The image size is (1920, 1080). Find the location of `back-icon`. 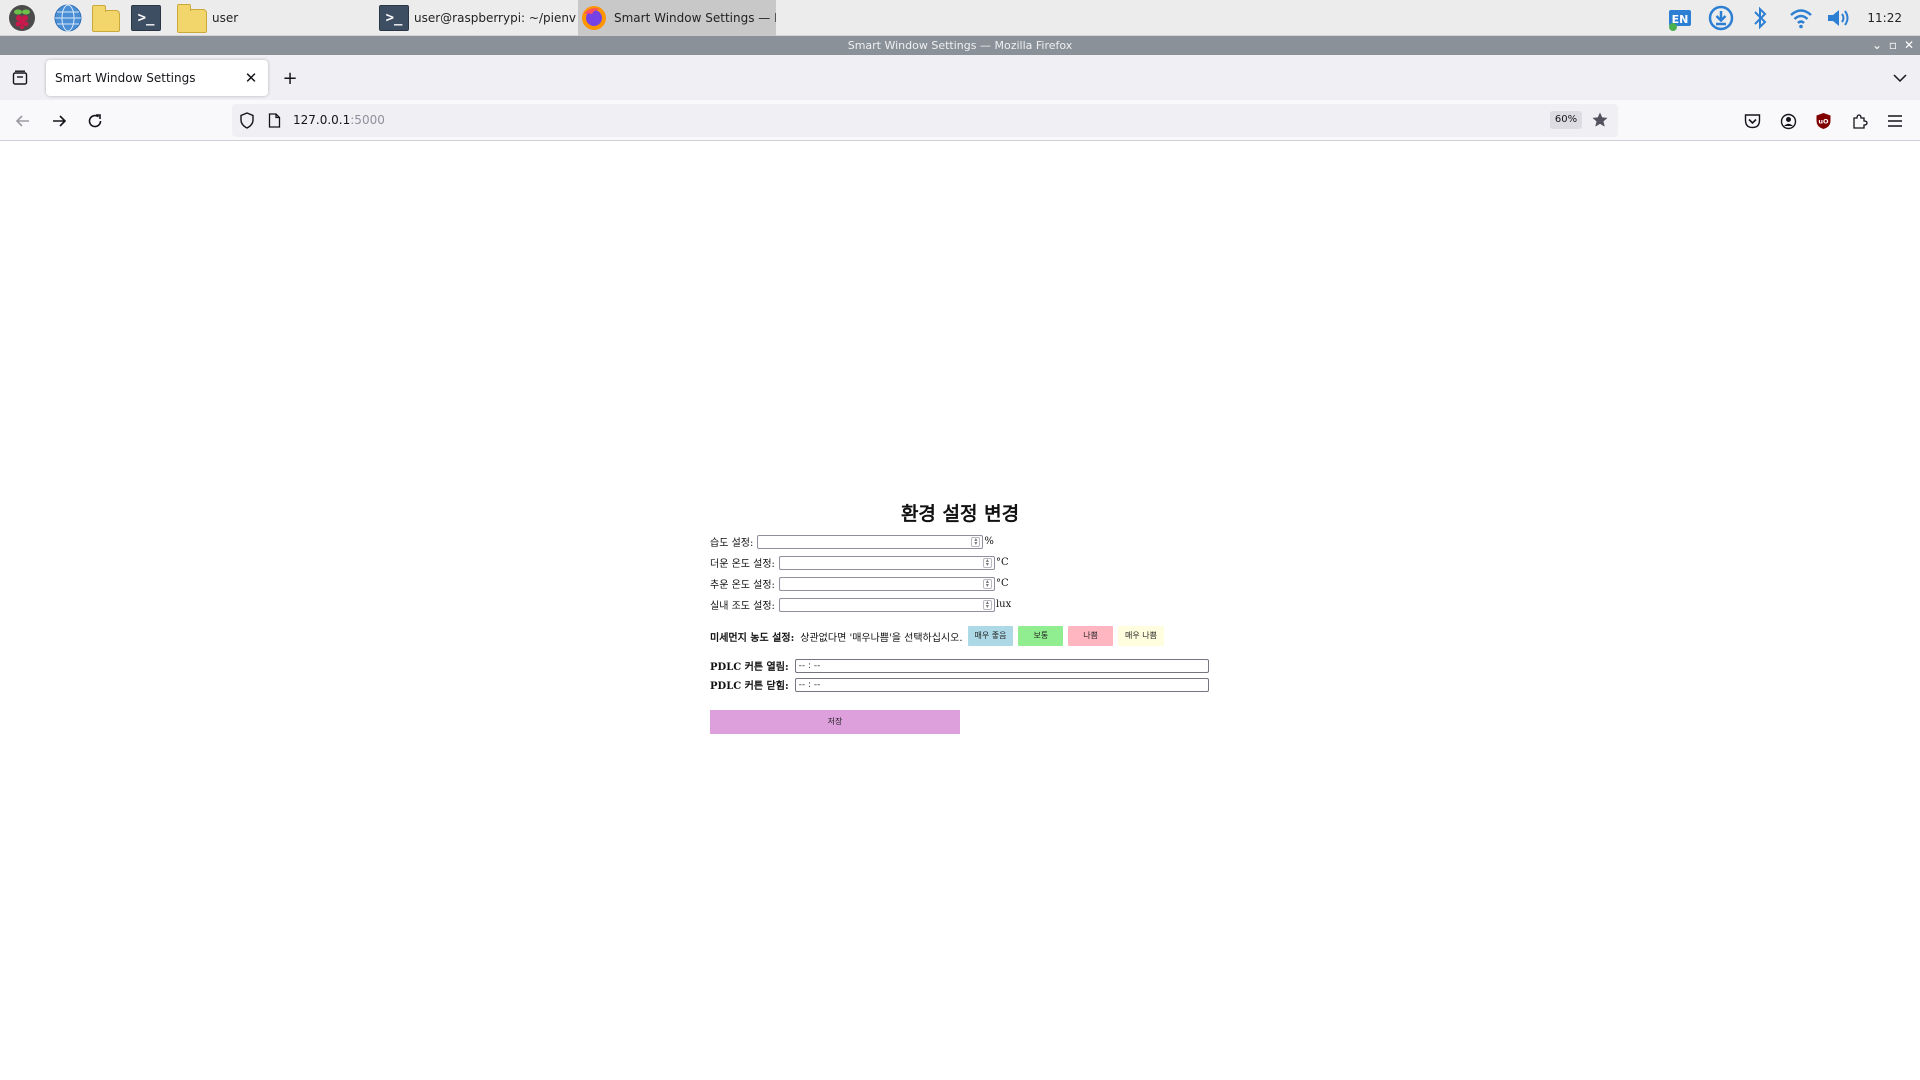

back-icon is located at coordinates (23, 121).